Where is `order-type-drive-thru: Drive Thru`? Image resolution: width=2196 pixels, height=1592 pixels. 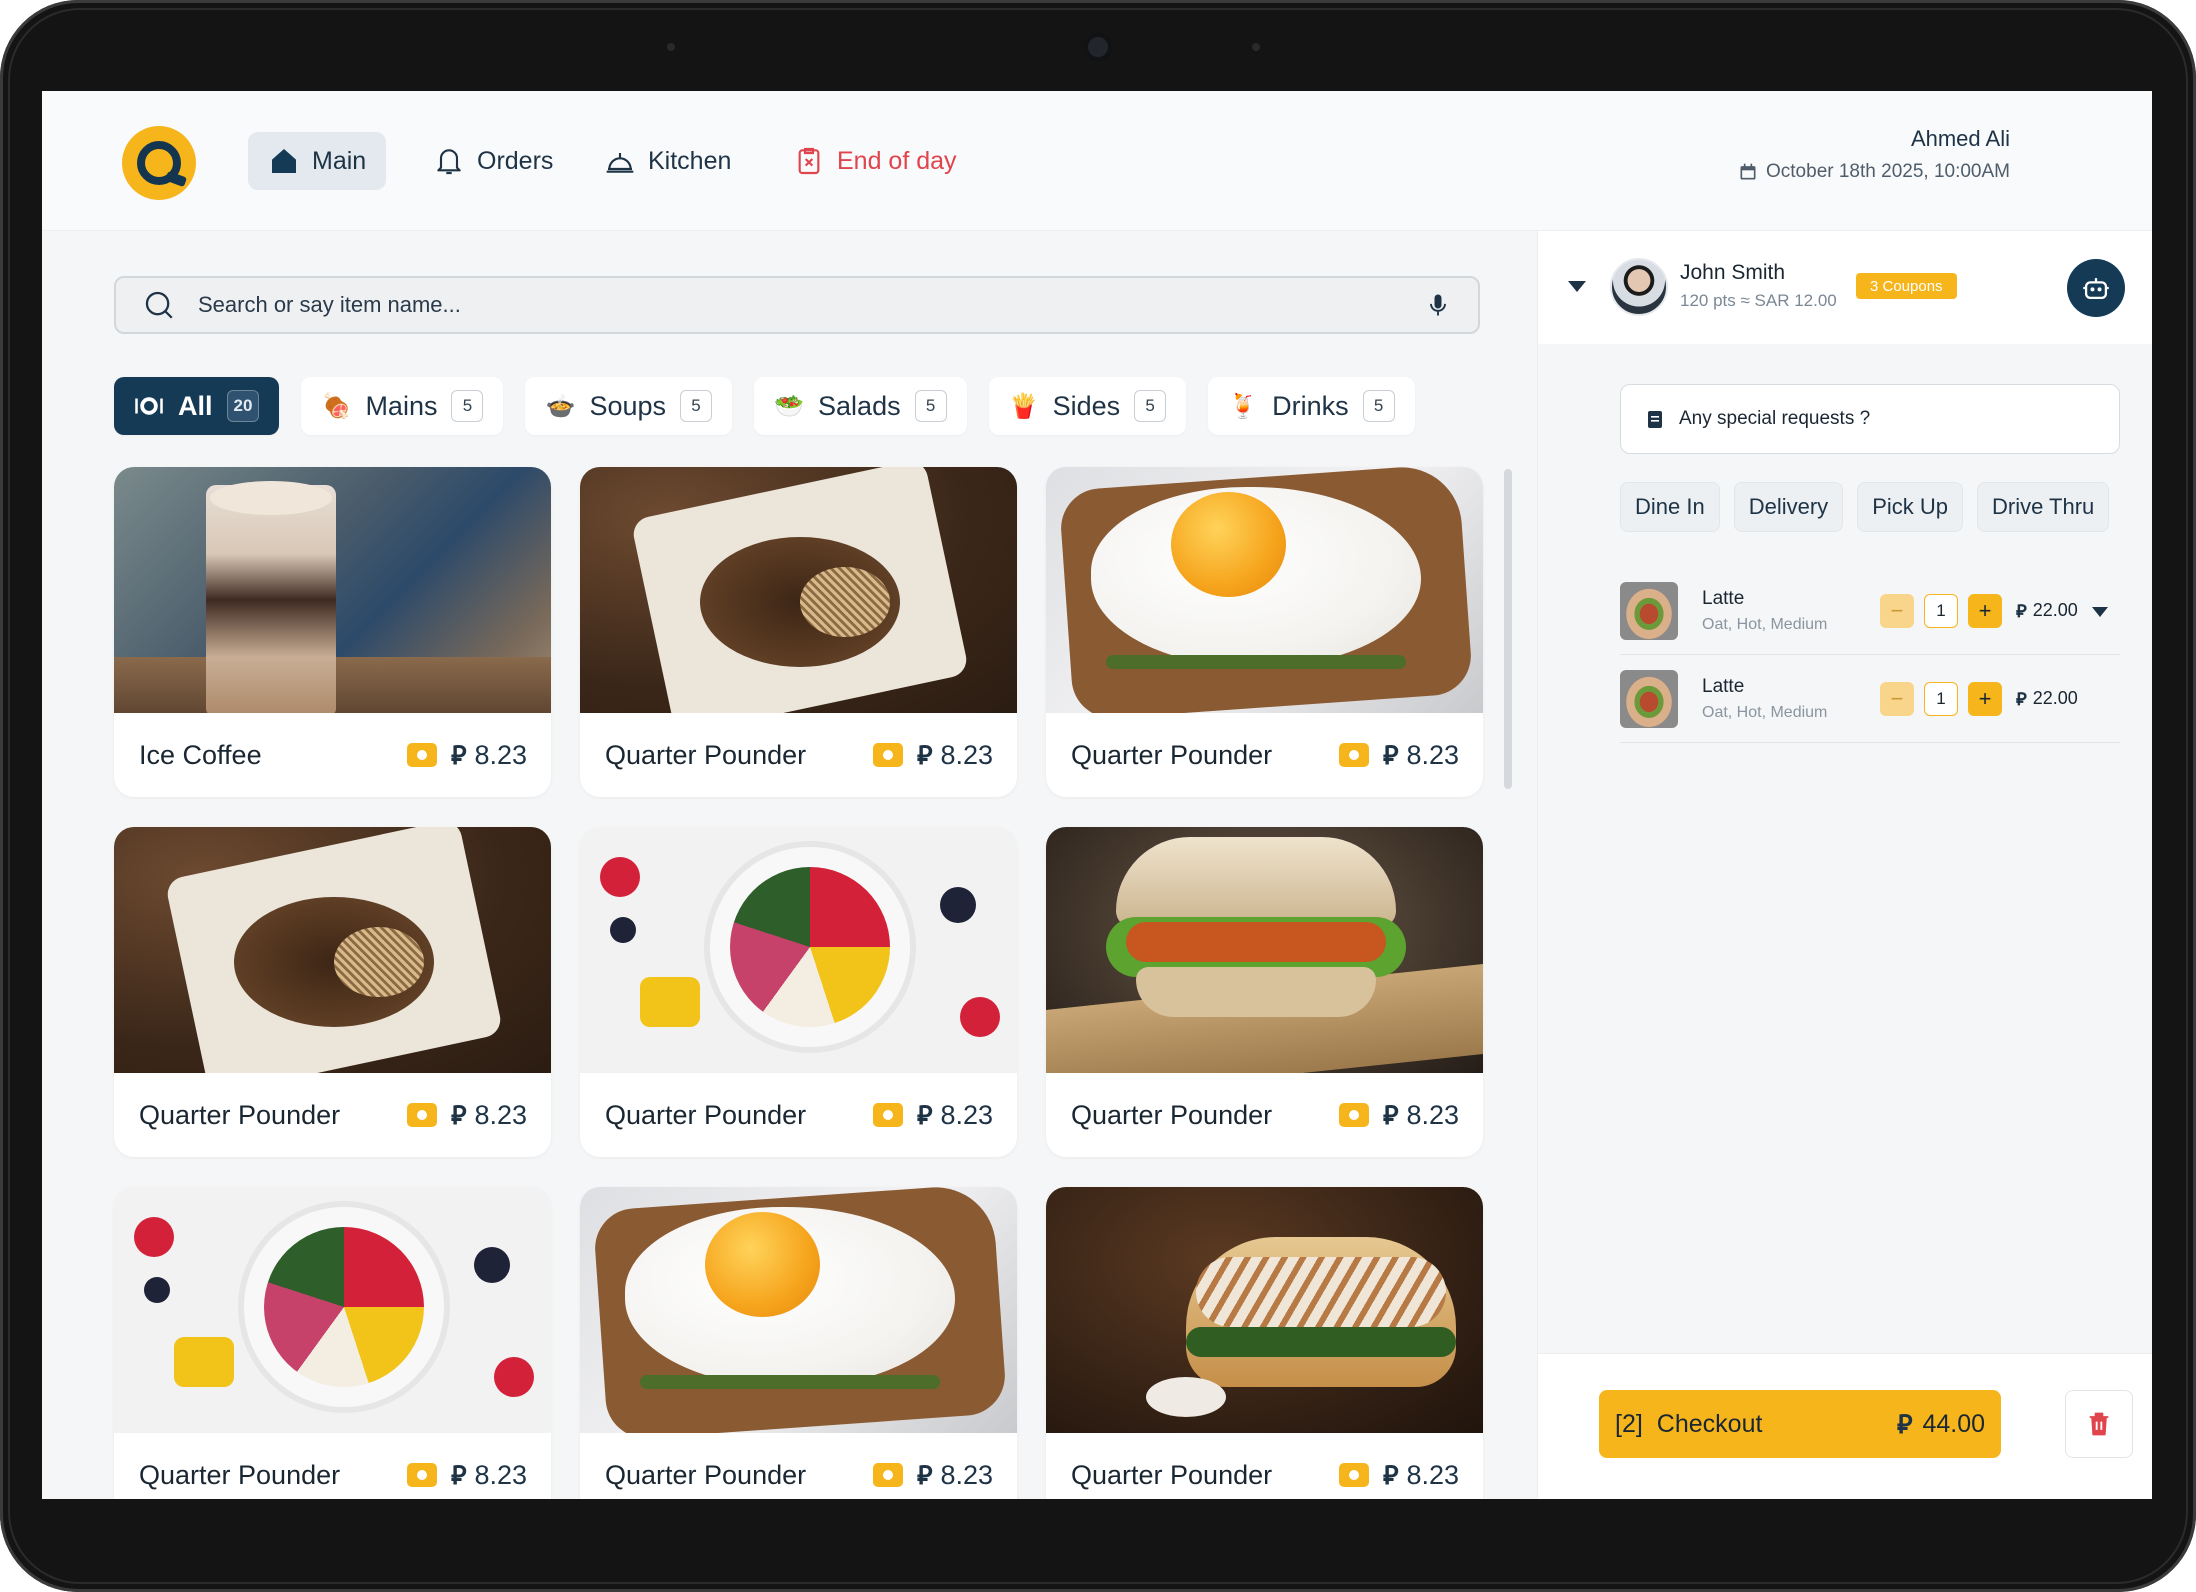 order-type-drive-thru: Drive Thru is located at coordinates (2043, 507).